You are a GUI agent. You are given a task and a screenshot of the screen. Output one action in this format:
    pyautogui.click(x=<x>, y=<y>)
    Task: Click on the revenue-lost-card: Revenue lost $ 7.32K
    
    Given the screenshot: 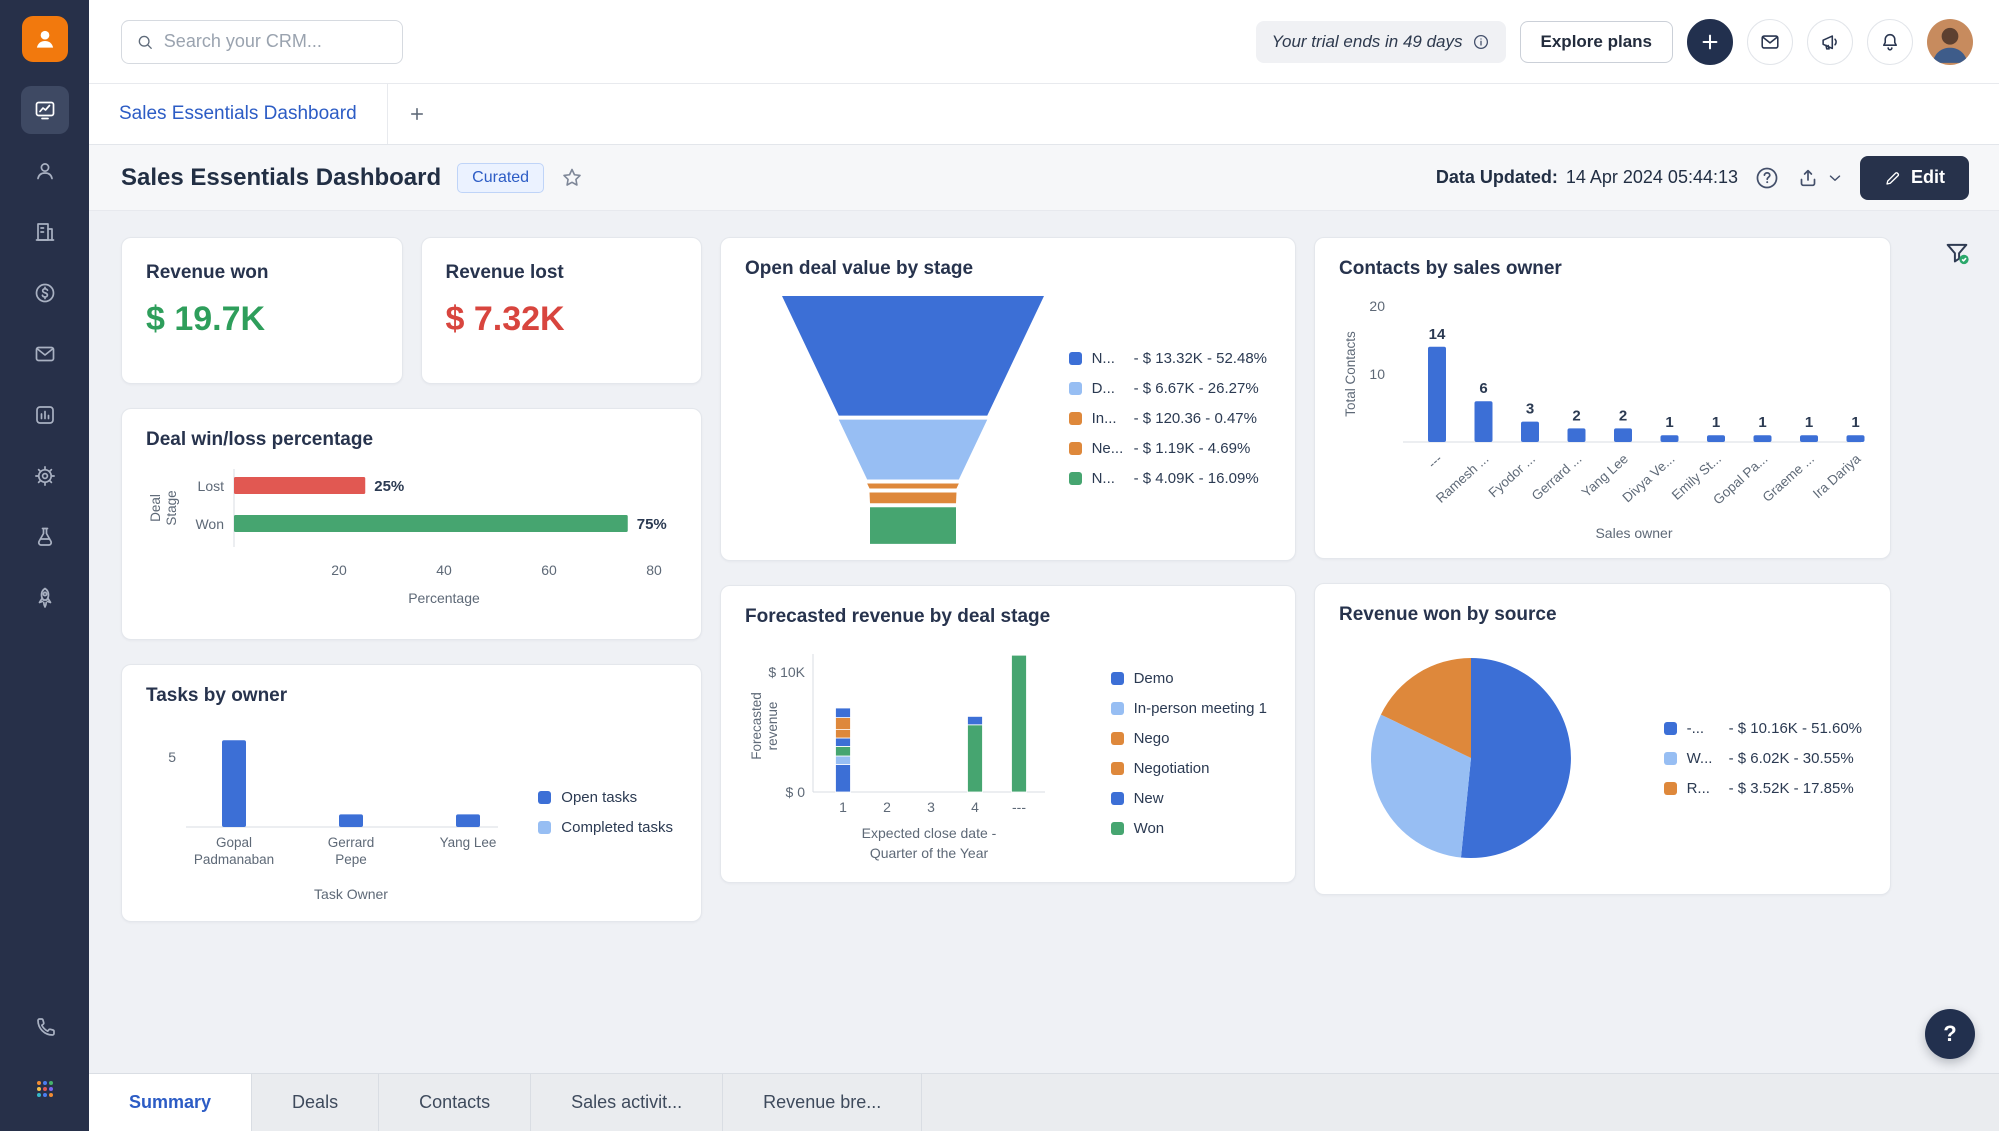 What is the action you would take?
    pyautogui.click(x=561, y=310)
    